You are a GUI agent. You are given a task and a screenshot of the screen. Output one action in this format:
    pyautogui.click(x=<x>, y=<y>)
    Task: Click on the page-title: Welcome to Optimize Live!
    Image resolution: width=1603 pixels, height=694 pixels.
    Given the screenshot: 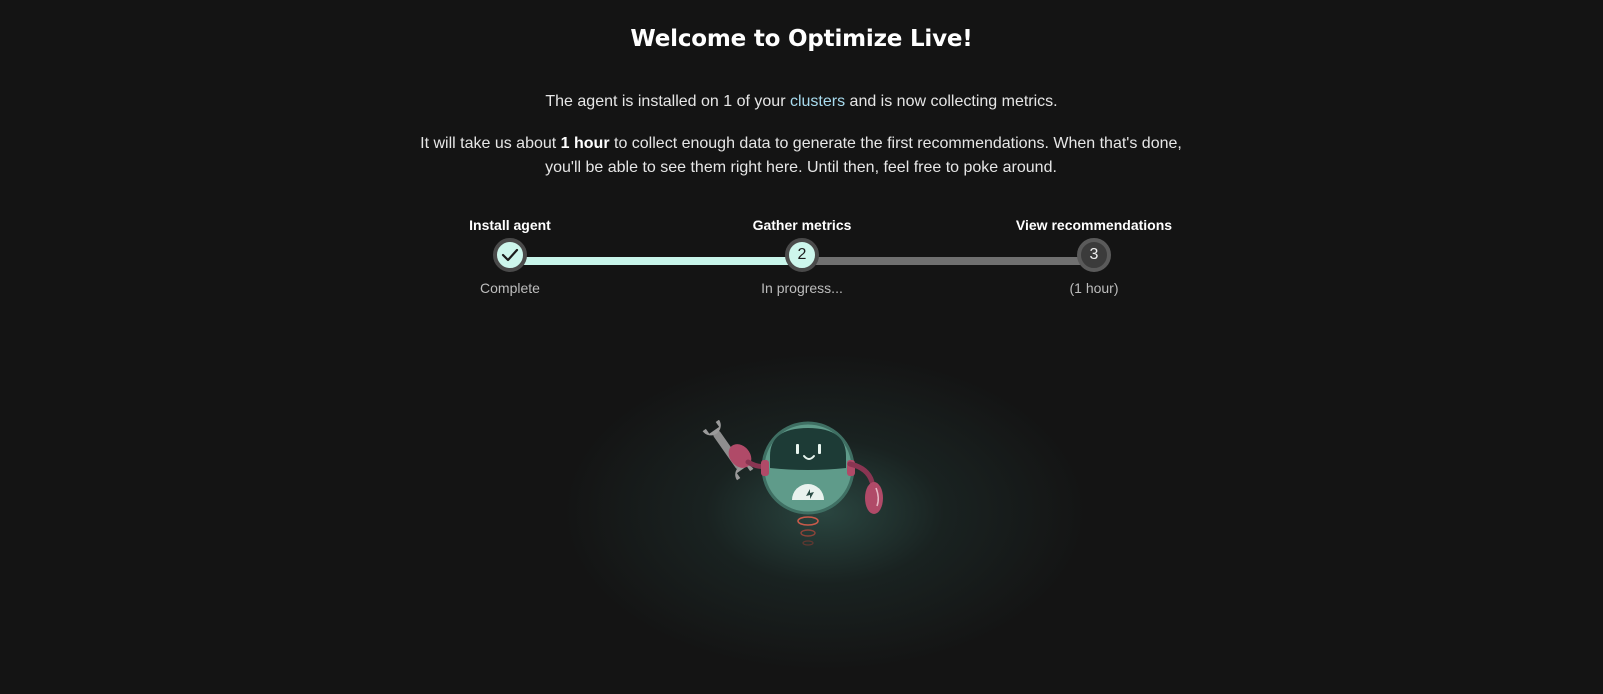 What is the action you would take?
    pyautogui.click(x=801, y=39)
    